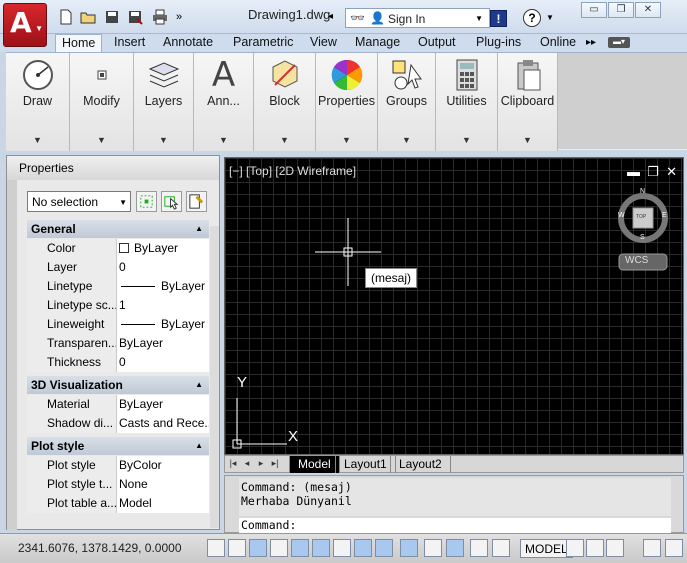 This screenshot has height=563, width=687. Describe the element at coordinates (377, 43) in the screenshot. I see `tab-manage: Manage` at that location.